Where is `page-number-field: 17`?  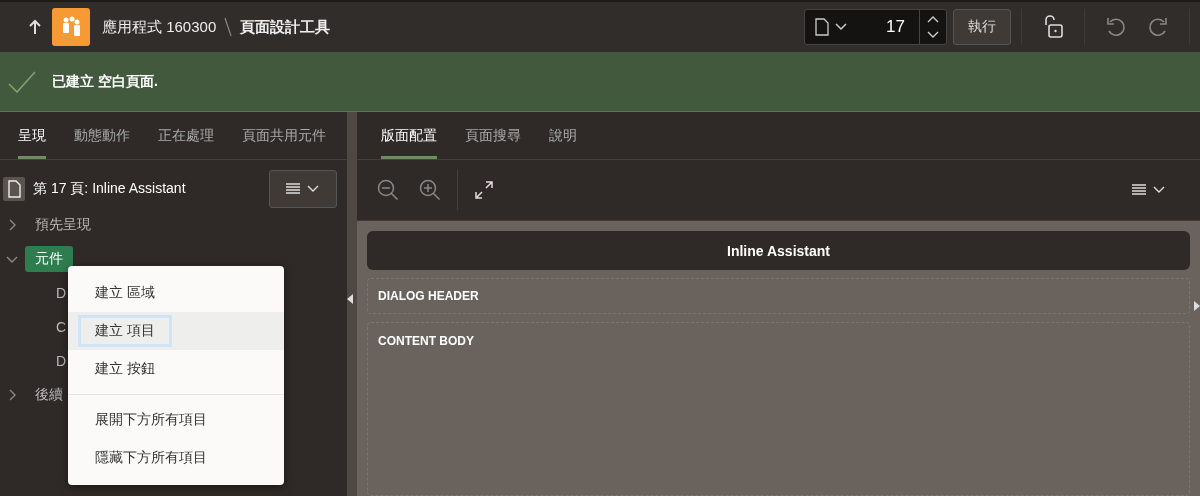
page-number-field: 17 is located at coordinates (875, 27).